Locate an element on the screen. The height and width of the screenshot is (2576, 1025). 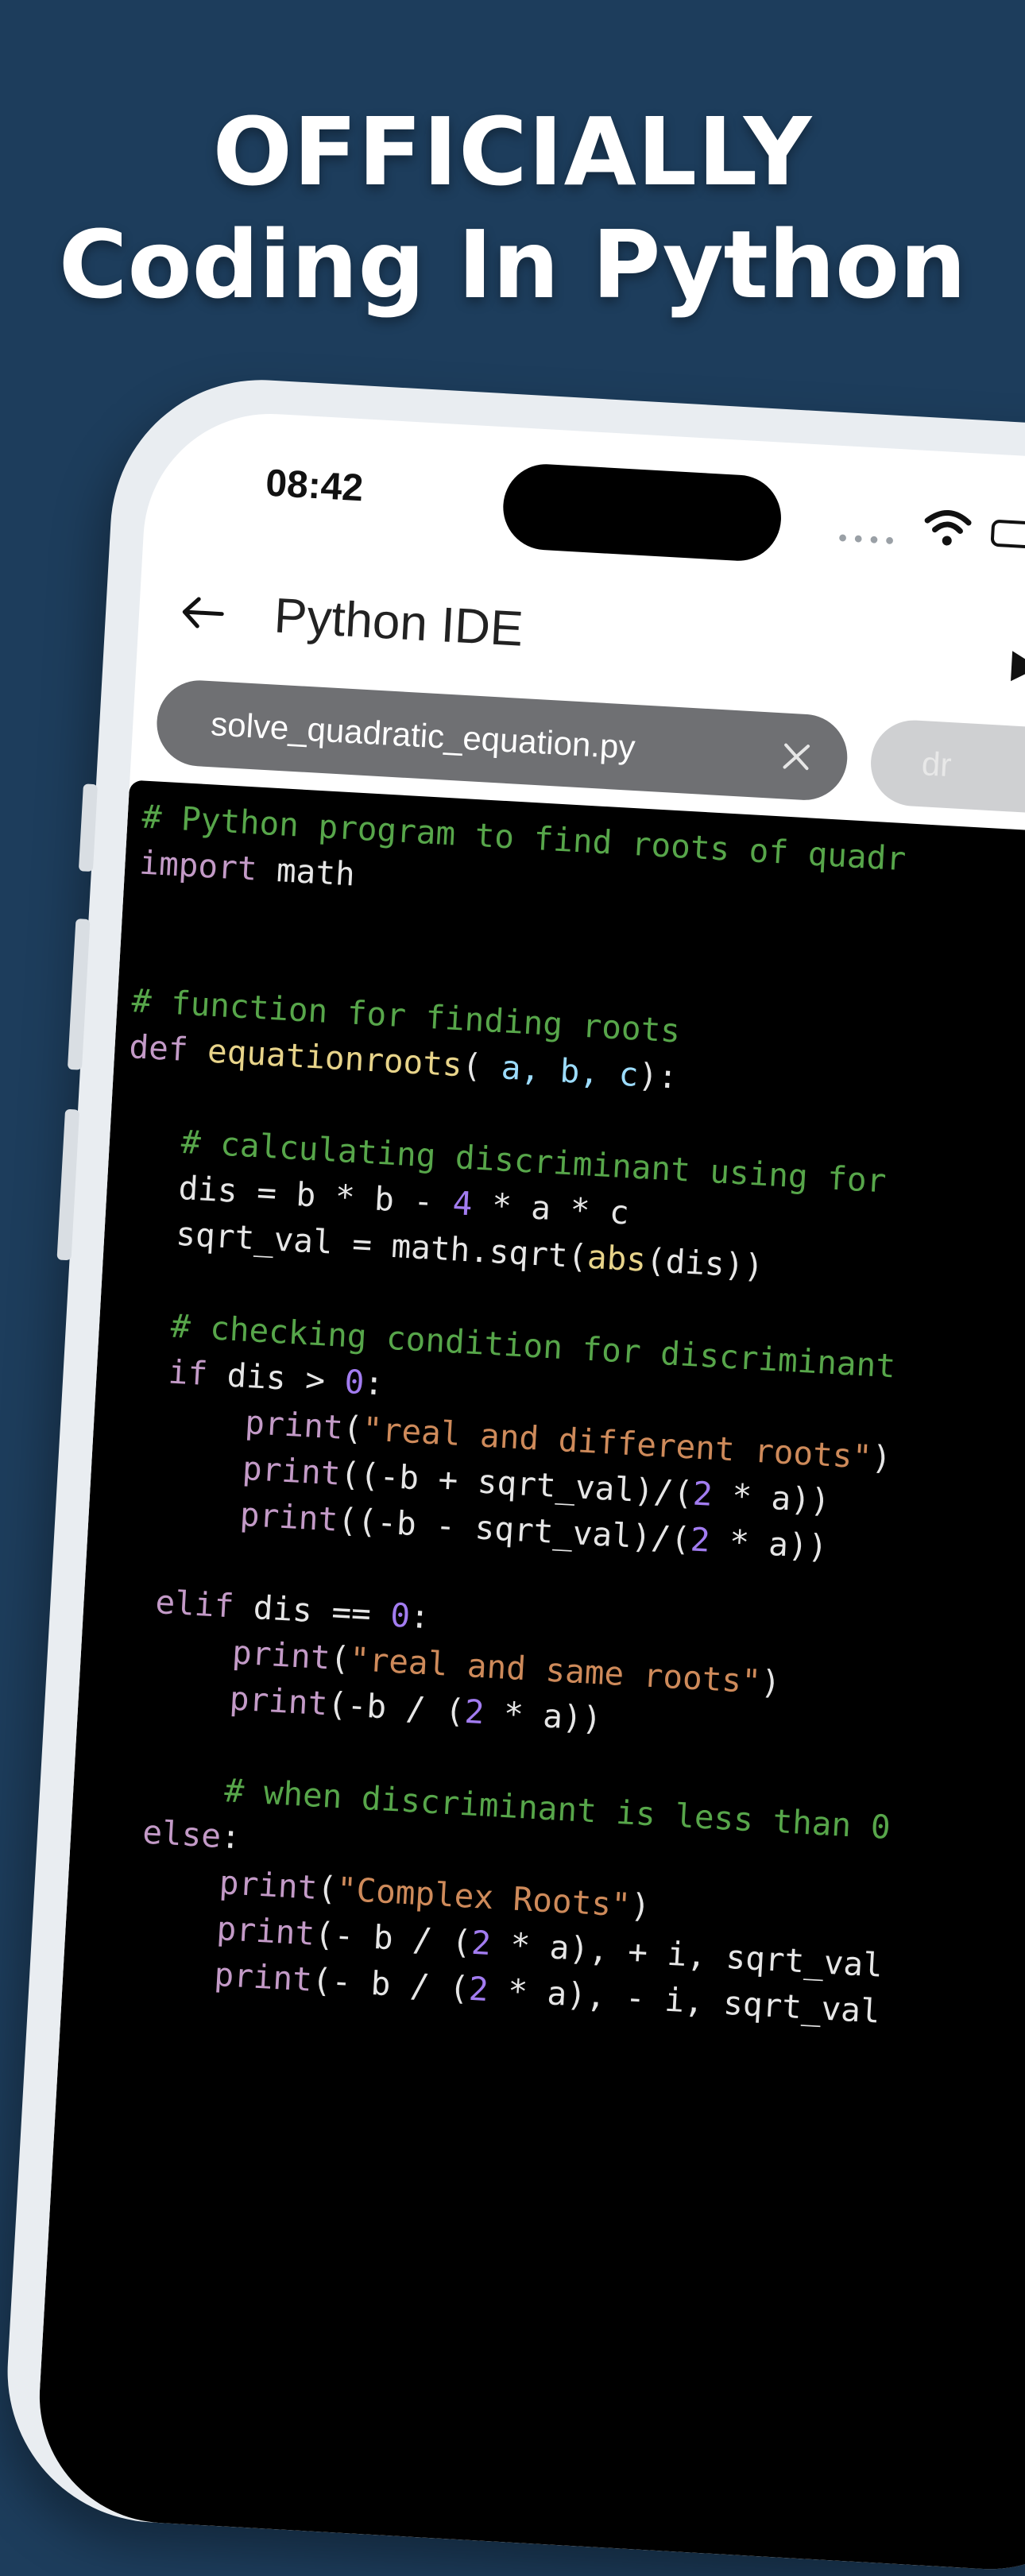
app-title: Python IDE is located at coordinates (399, 622).